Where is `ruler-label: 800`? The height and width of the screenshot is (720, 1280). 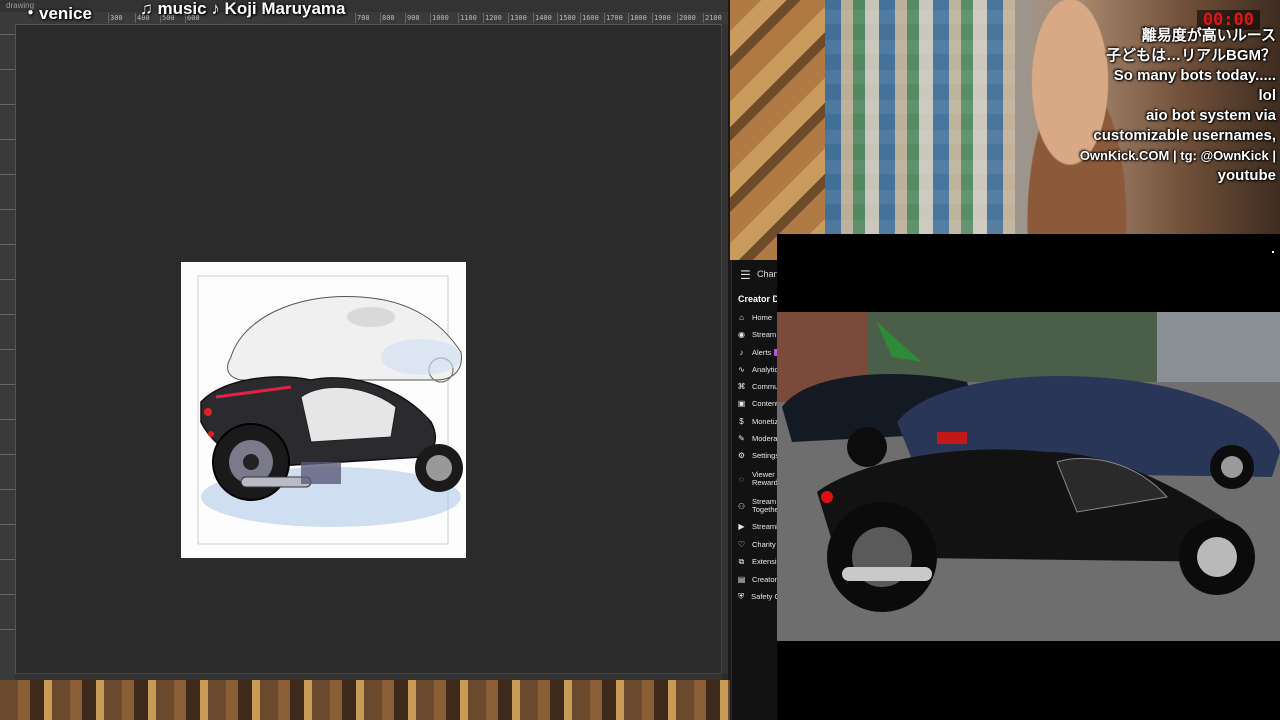
ruler-label: 800 is located at coordinates (387, 18).